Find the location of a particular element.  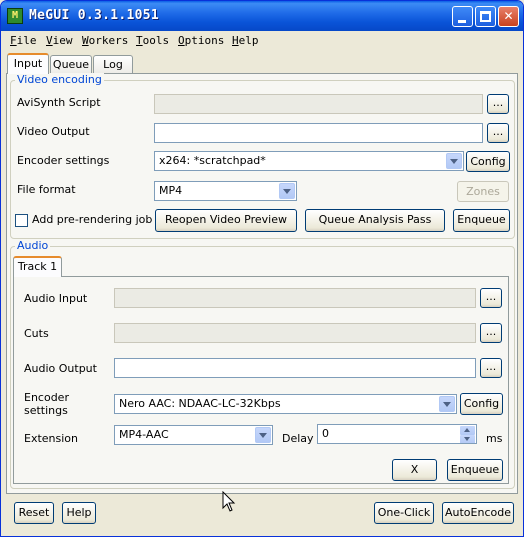

menu-view: View is located at coordinates (59, 40).